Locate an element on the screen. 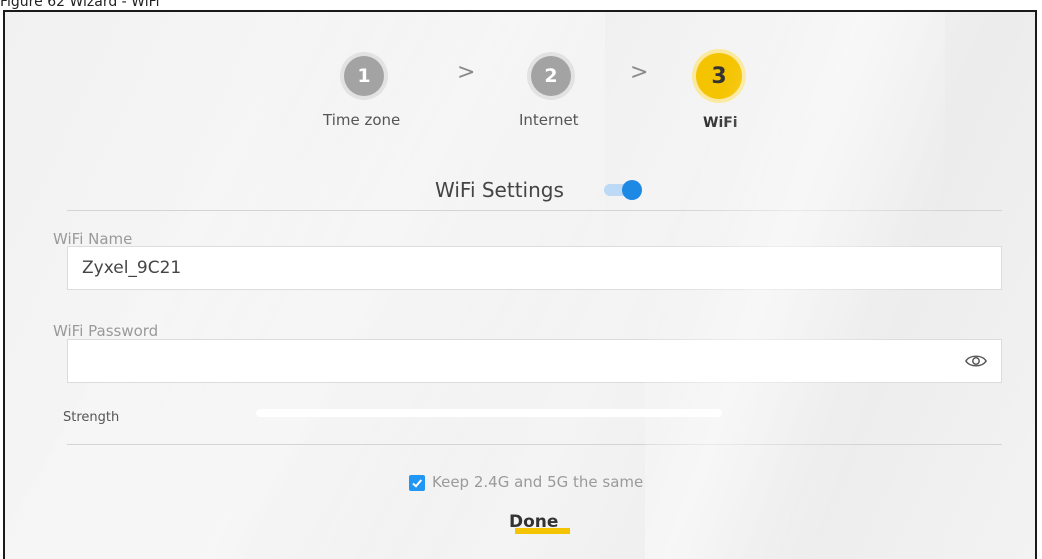  keep-same-checkbox is located at coordinates (417, 483).